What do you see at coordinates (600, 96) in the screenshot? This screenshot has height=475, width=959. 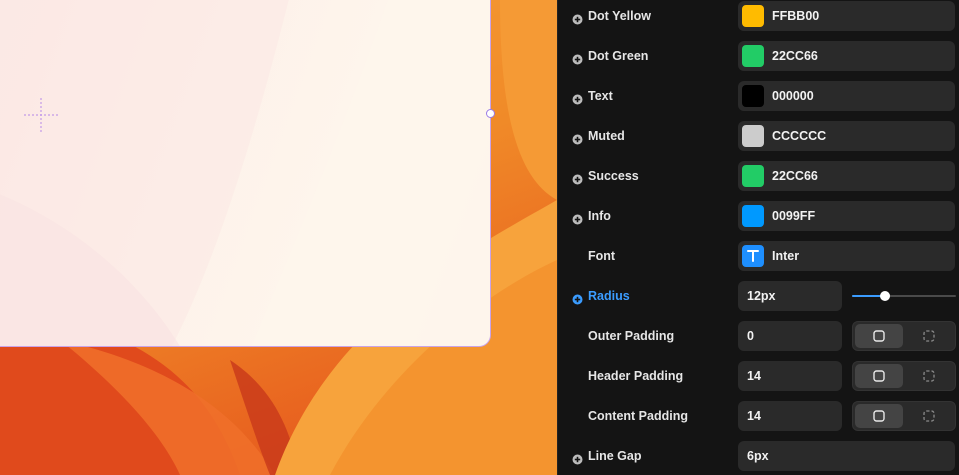 I see `property-label: Text` at bounding box center [600, 96].